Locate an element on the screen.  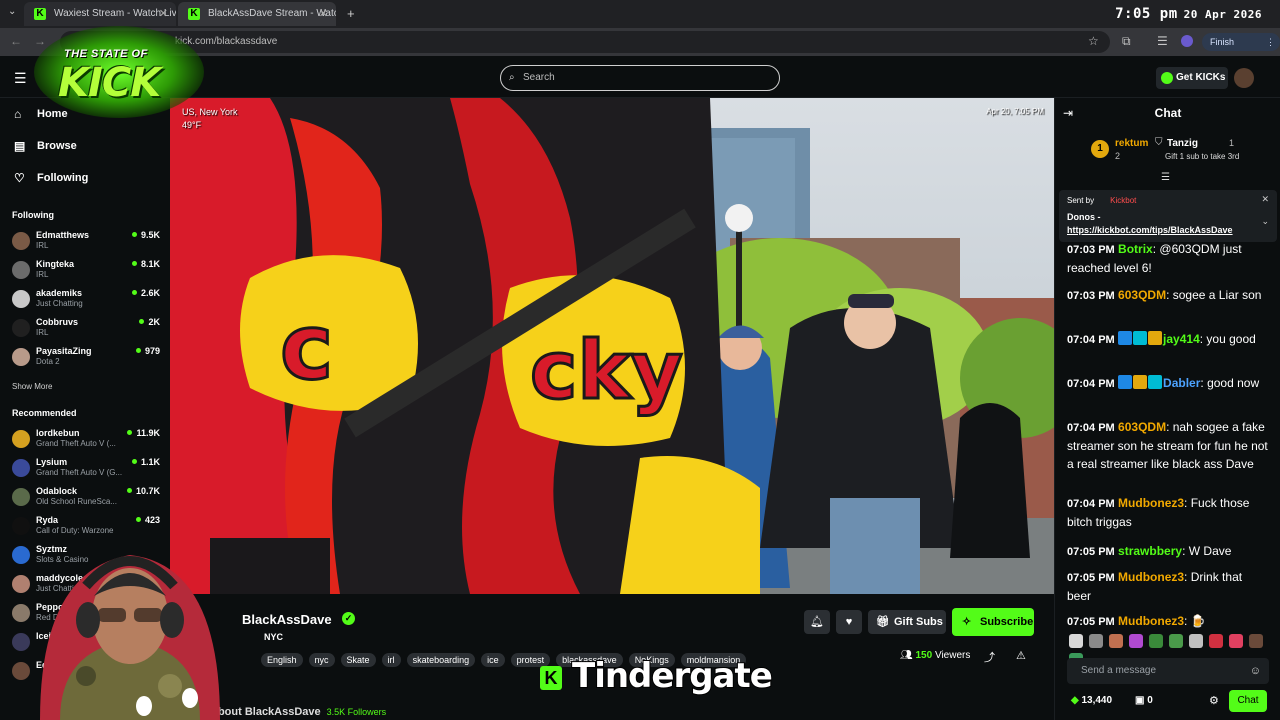
message-username: strawbbery is located at coordinates (1150, 551).